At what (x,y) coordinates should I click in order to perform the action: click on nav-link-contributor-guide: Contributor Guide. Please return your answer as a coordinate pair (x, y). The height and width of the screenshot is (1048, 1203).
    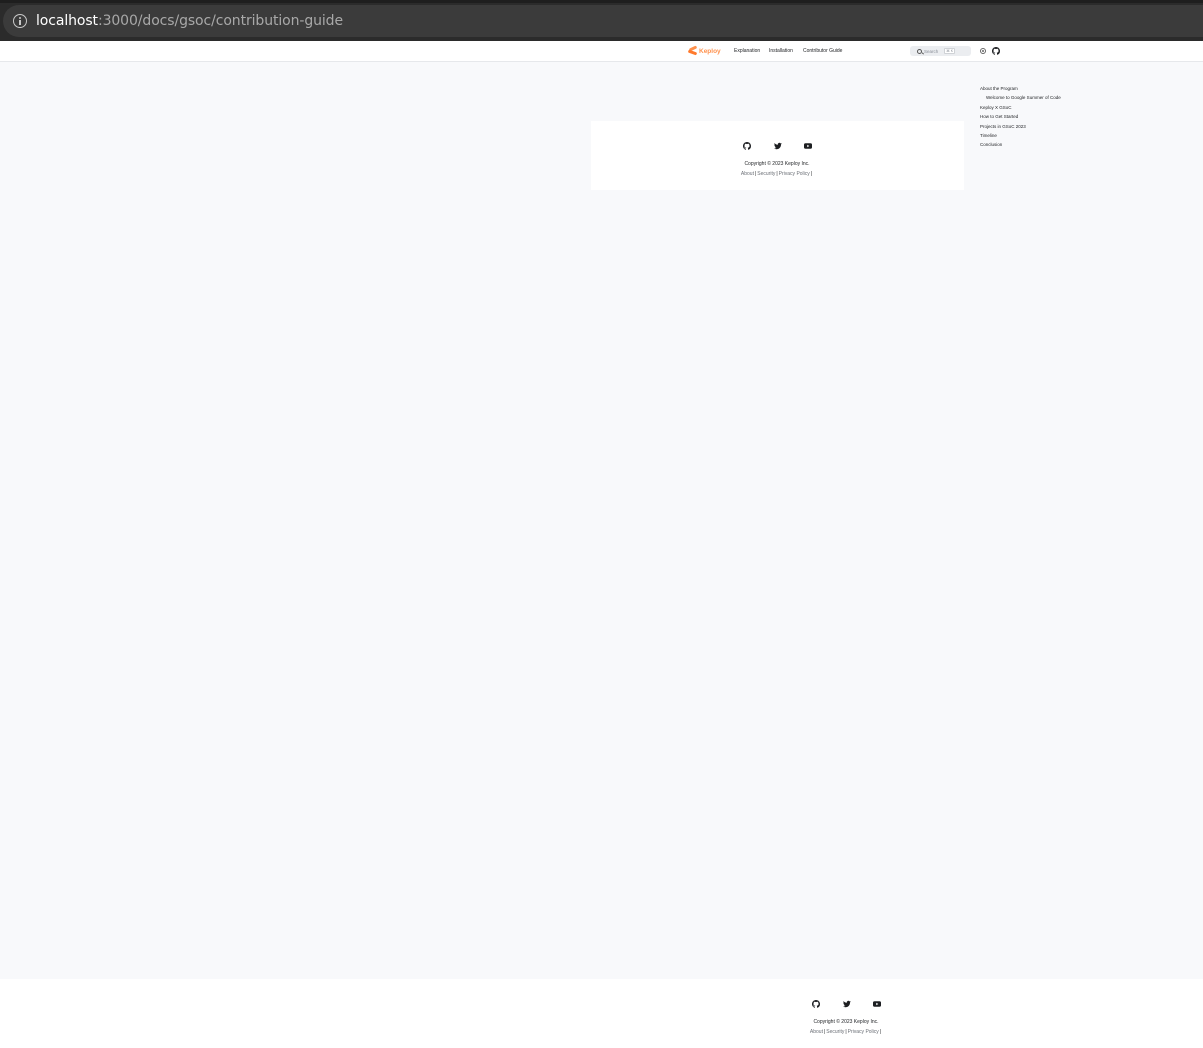
    Looking at the image, I should click on (822, 51).